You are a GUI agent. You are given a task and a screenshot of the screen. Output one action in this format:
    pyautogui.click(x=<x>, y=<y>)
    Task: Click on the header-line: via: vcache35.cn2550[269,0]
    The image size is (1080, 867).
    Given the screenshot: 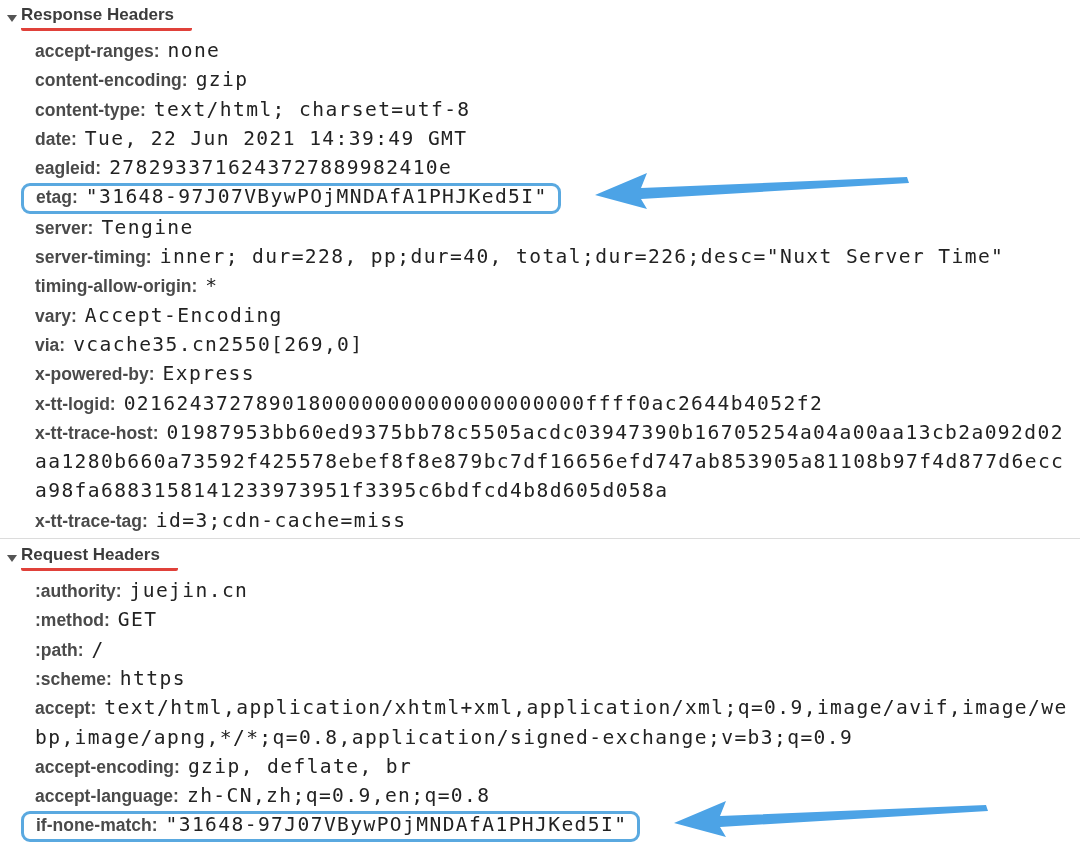 What is the action you would take?
    pyautogui.click(x=200, y=344)
    